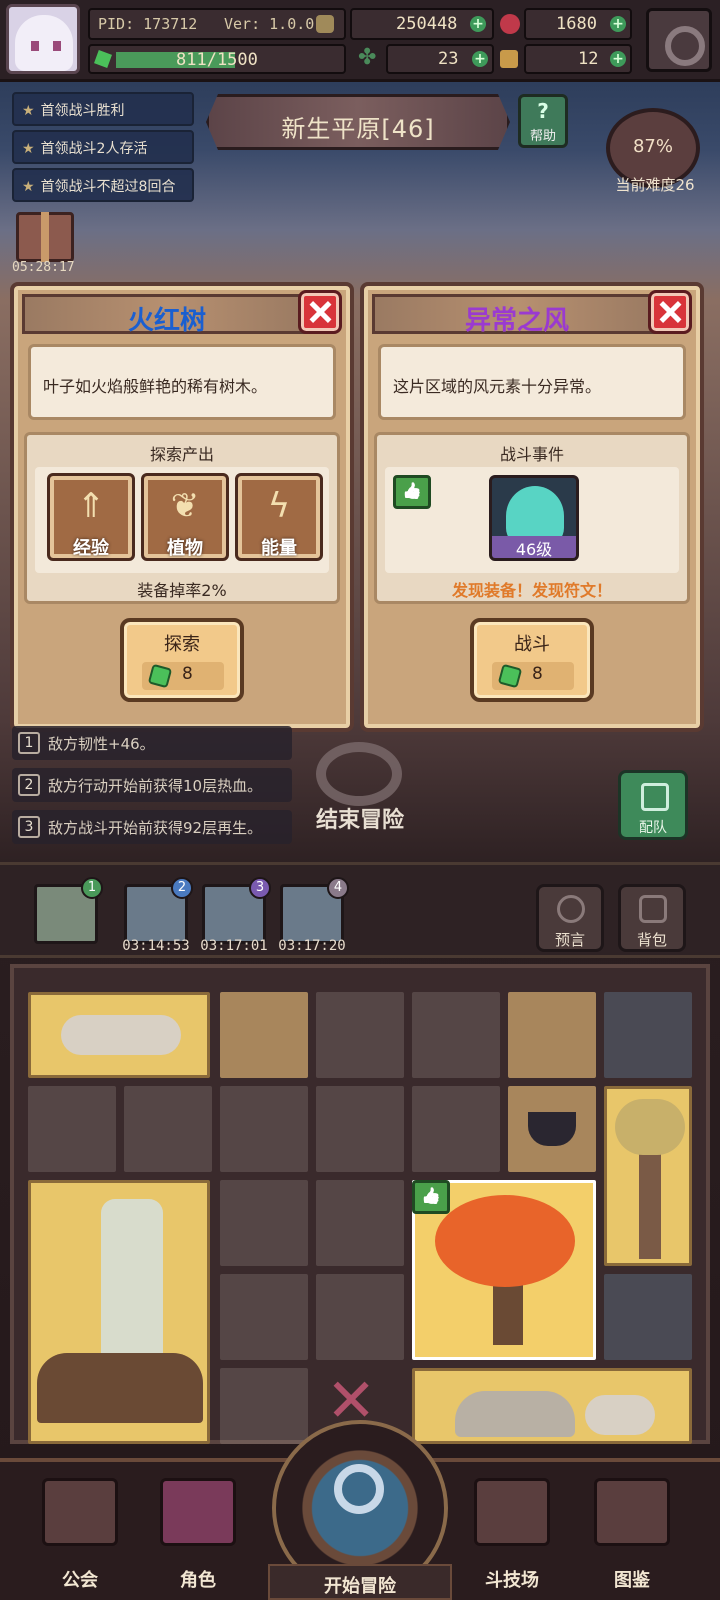 This screenshot has width=720, height=1600. Describe the element at coordinates (516, 321) in the screenshot. I see `card-title: 异常之风` at that location.